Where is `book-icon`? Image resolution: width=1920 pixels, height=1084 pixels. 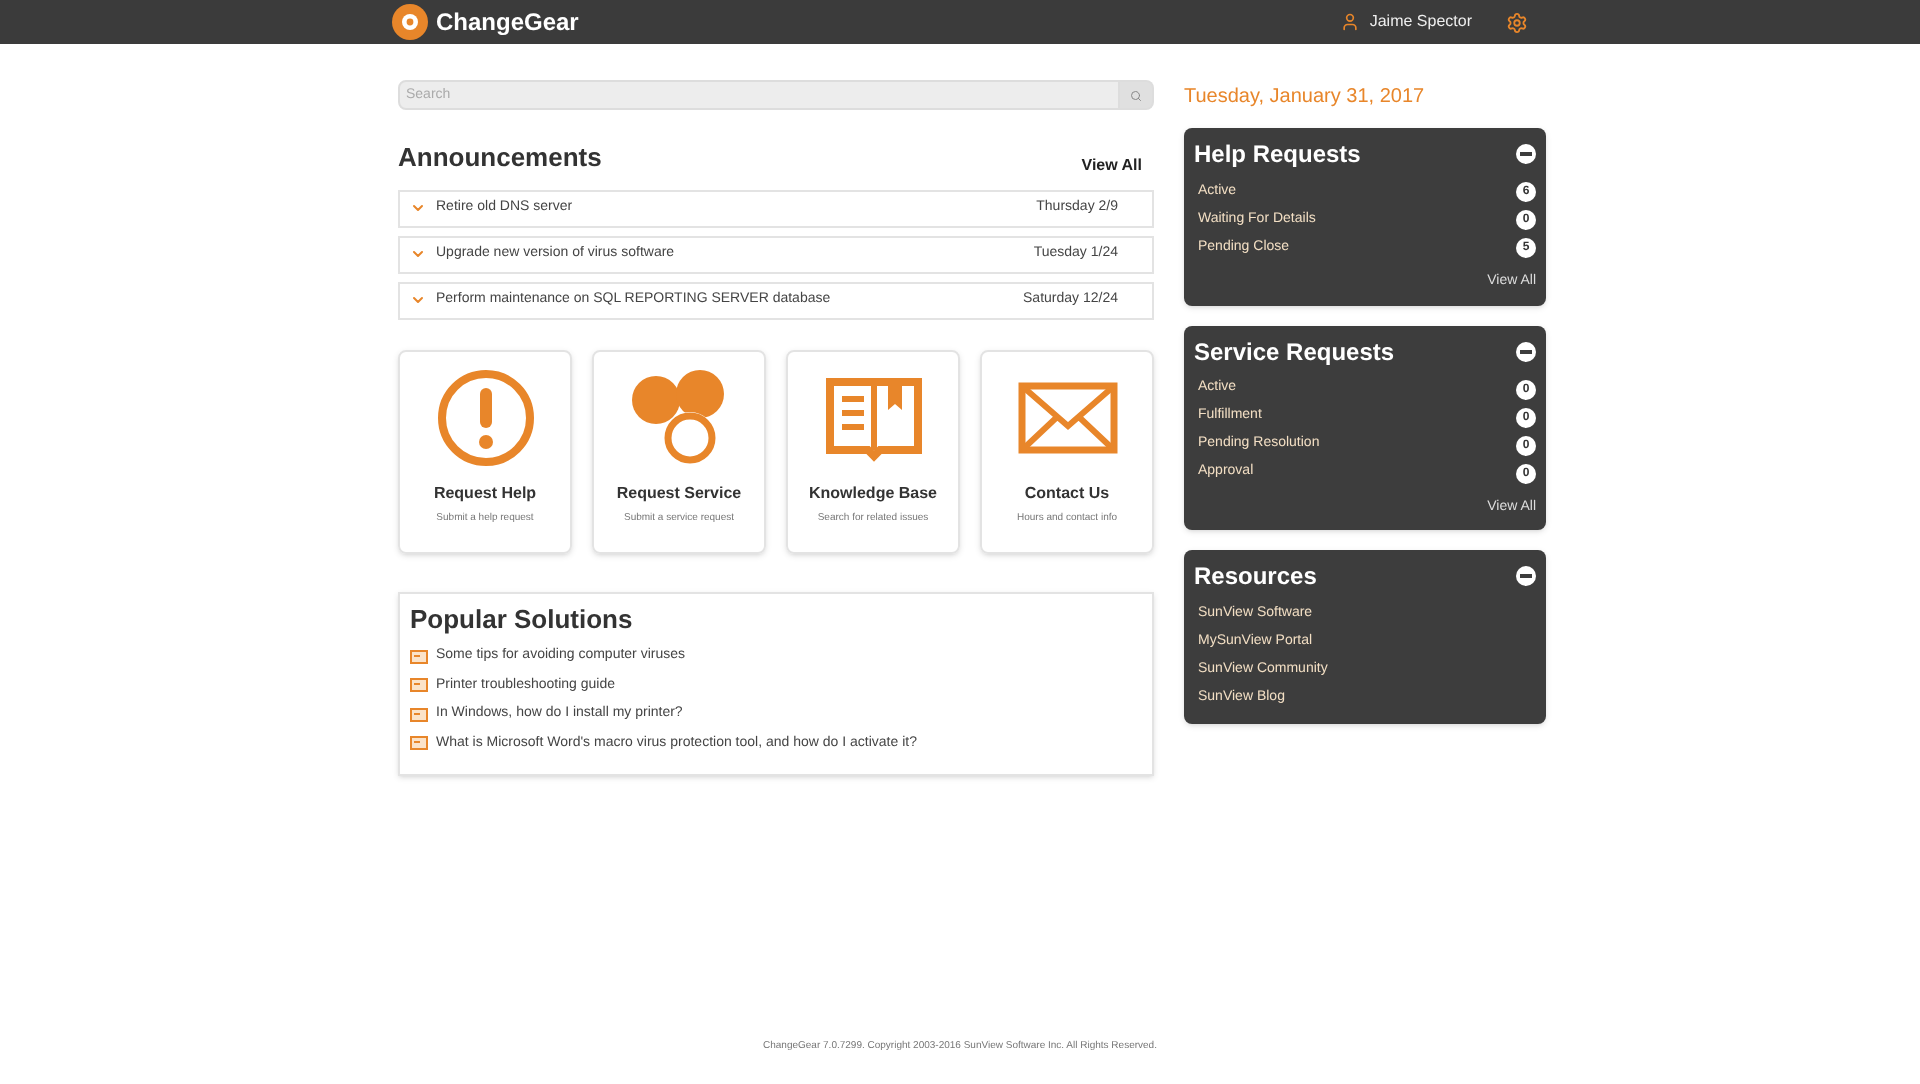 book-icon is located at coordinates (873, 417).